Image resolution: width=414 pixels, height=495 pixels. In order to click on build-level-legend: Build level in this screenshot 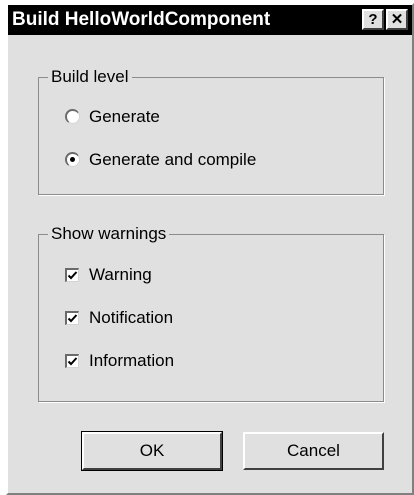, I will do `click(90, 77)`.